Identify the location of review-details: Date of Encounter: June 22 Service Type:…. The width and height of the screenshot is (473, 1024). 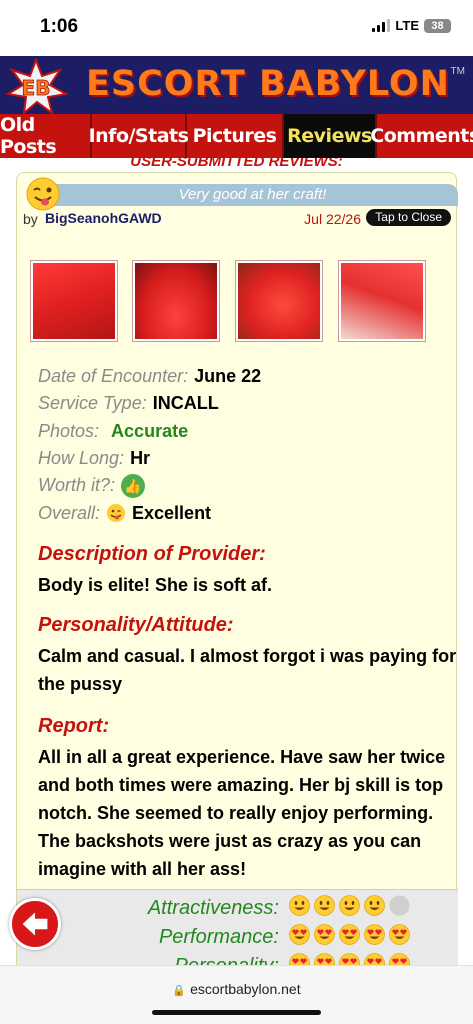
(243, 445).